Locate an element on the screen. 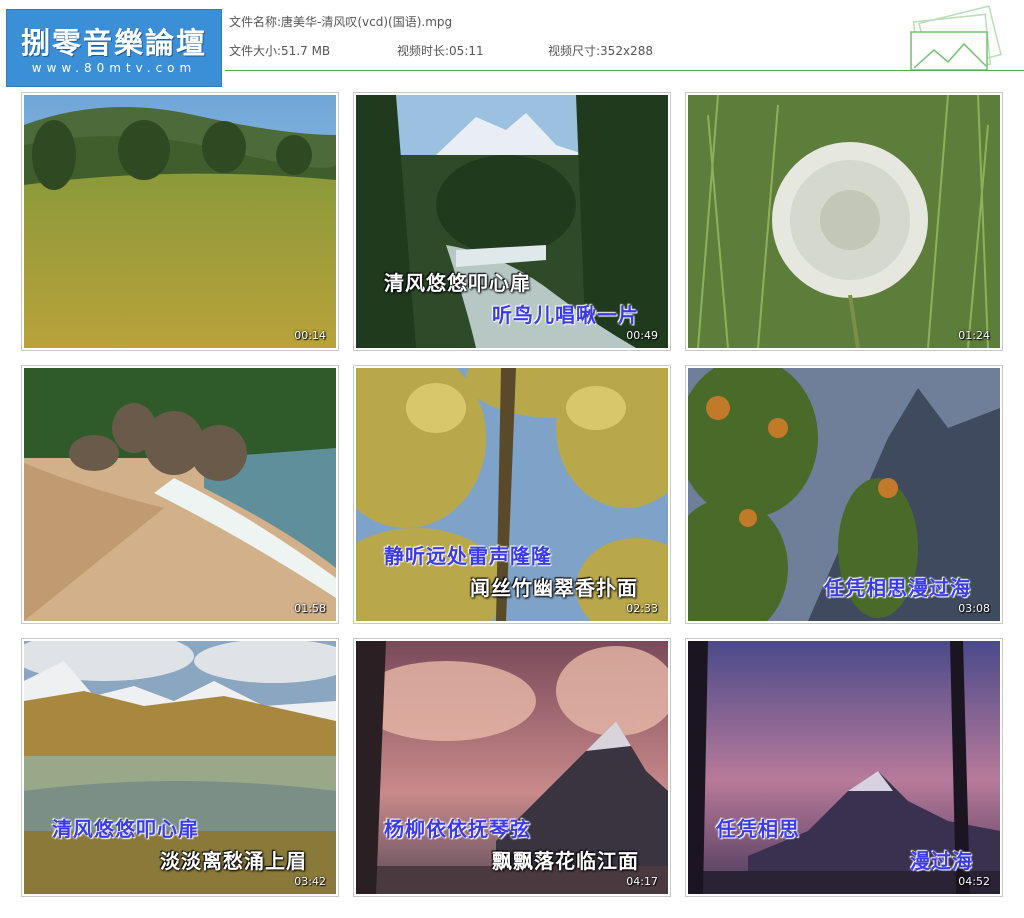 This screenshot has width=1024, height=918. dimensions-label: 视频尺寸: is located at coordinates (574, 51).